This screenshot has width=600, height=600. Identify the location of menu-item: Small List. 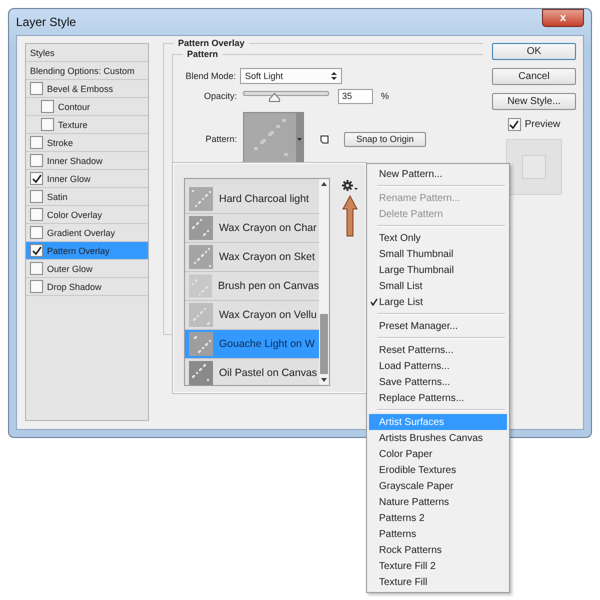
(438, 286).